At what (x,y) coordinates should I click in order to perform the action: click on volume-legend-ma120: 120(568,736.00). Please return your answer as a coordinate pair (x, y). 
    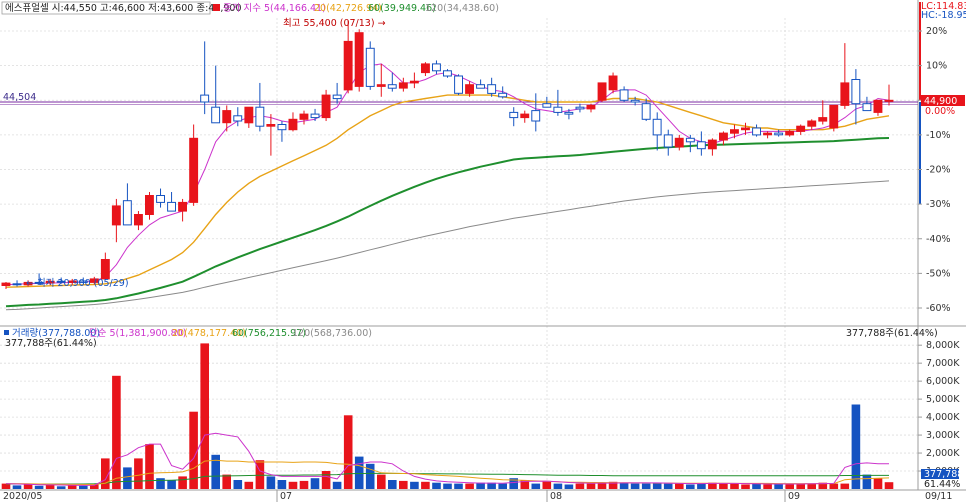
    Looking at the image, I should click on (332, 333).